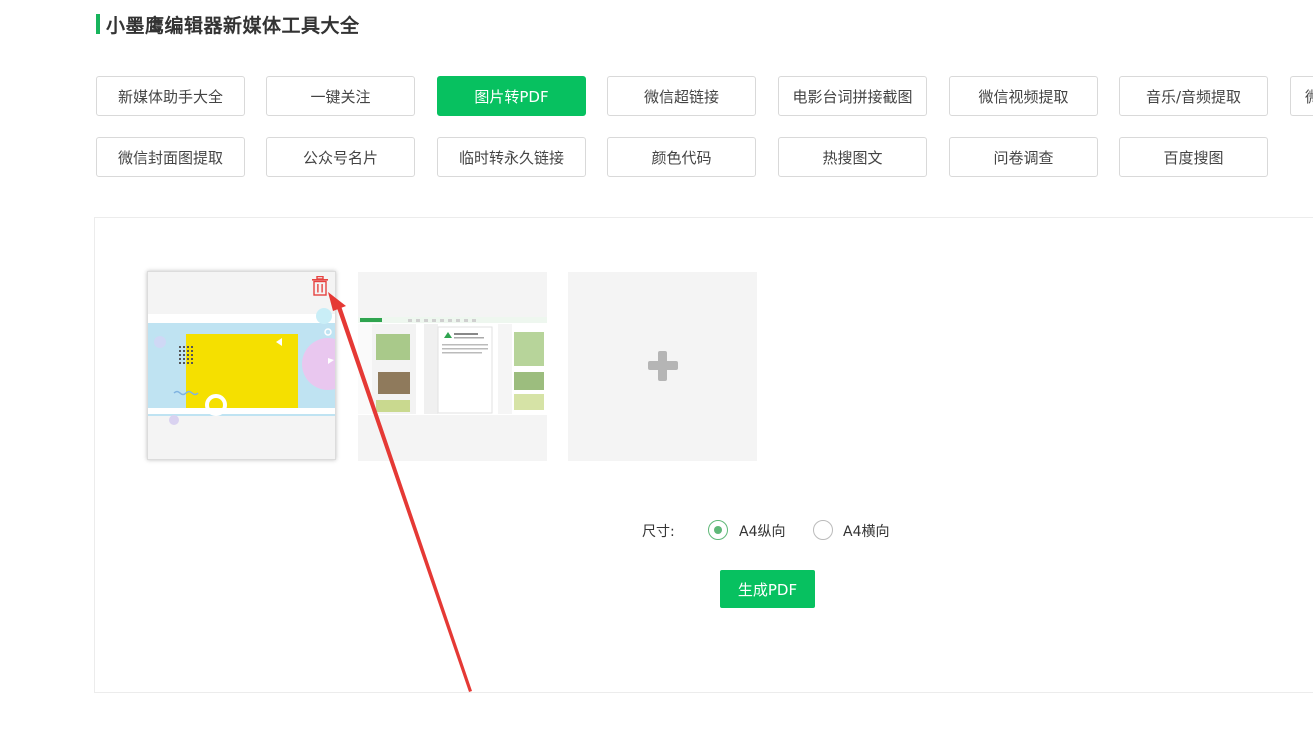 This screenshot has width=1313, height=753. I want to click on tool-button-trending-graphics: 热搜图文, so click(852, 157).